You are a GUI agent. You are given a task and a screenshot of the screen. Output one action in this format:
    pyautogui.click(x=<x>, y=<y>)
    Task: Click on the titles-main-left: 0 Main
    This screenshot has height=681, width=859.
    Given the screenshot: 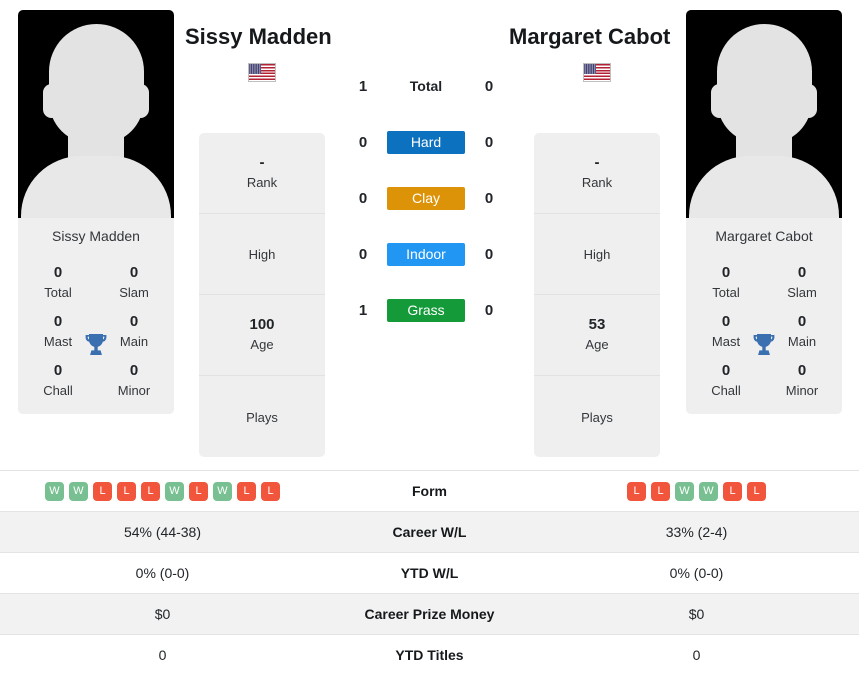 What is the action you would take?
    pyautogui.click(x=134, y=331)
    